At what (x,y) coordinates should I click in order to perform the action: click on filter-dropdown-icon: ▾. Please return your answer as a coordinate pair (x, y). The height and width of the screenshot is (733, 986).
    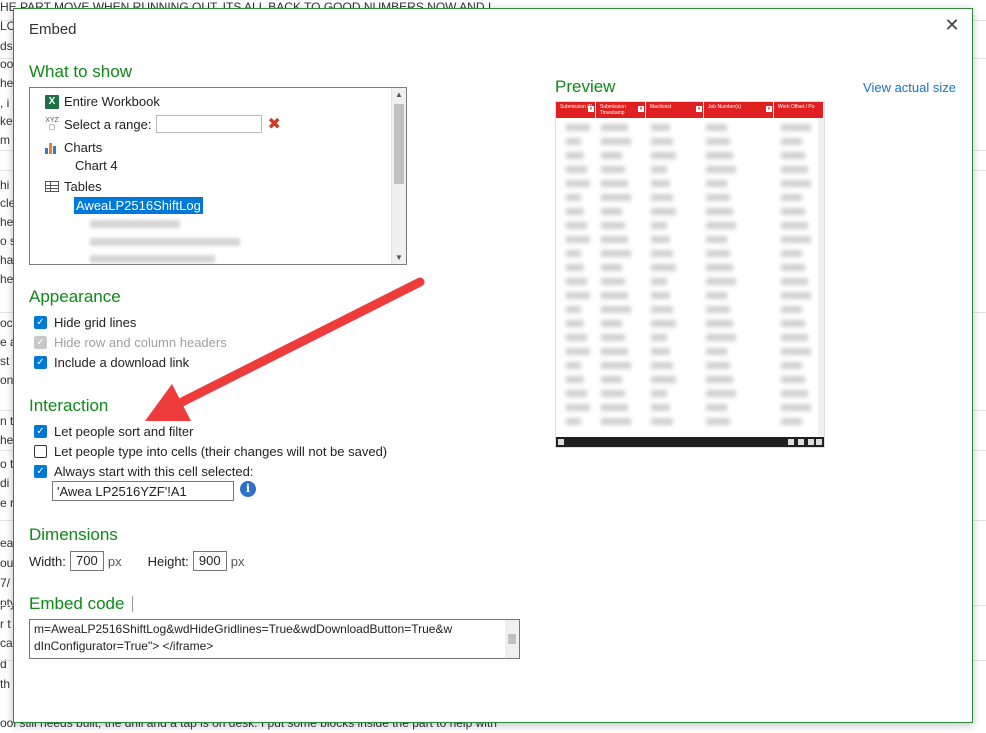
    Looking at the image, I should click on (699, 109).